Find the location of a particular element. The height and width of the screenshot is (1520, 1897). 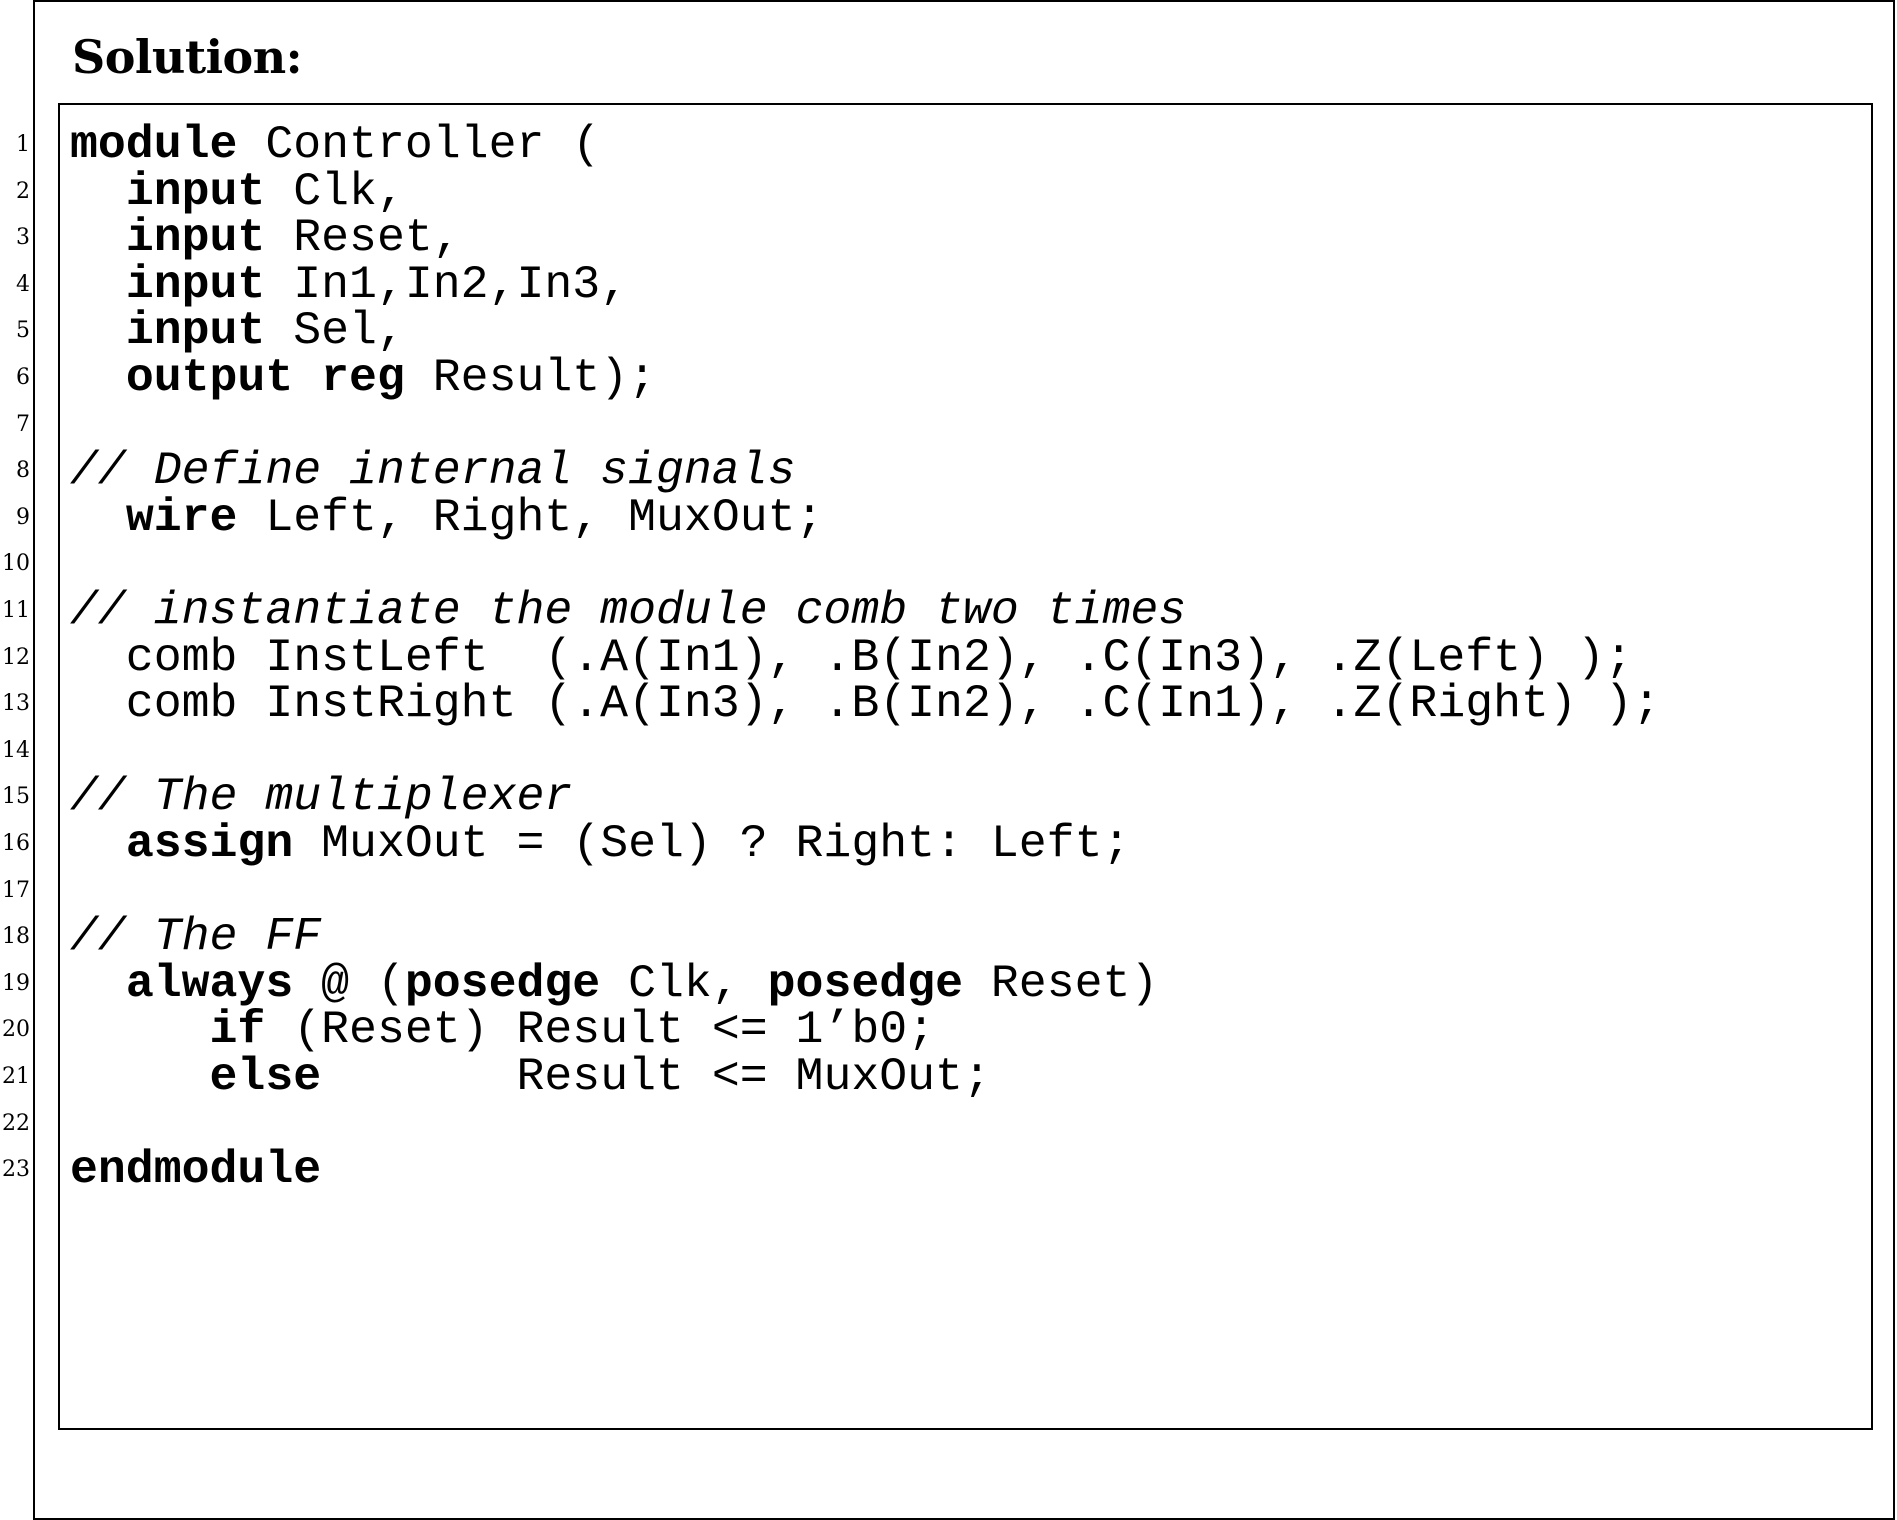

code-line: assign MuxOut = (Sel) ? Right: Left; is located at coordinates (600, 844).